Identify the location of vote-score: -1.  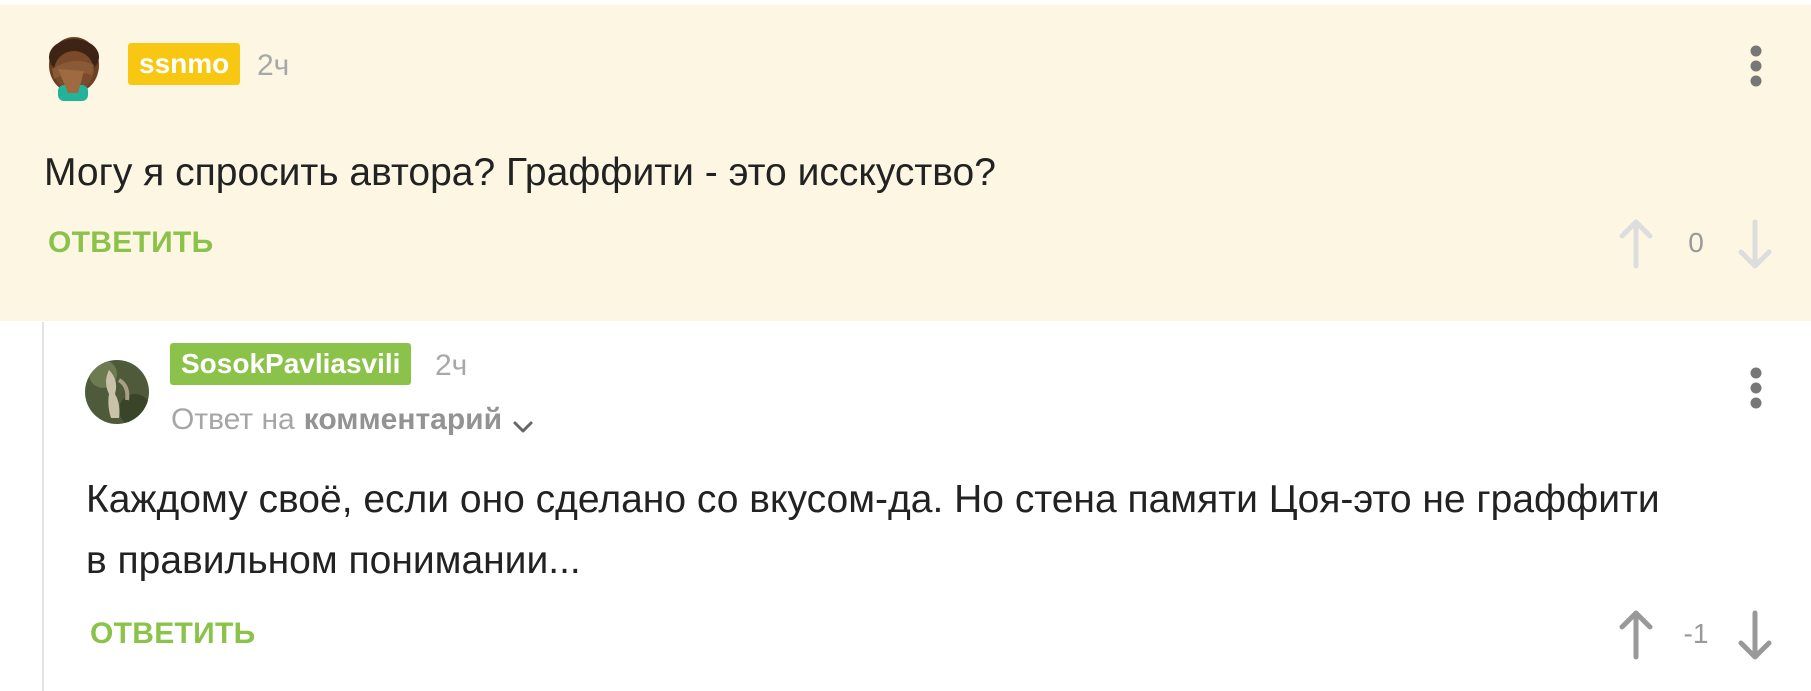
(1696, 633).